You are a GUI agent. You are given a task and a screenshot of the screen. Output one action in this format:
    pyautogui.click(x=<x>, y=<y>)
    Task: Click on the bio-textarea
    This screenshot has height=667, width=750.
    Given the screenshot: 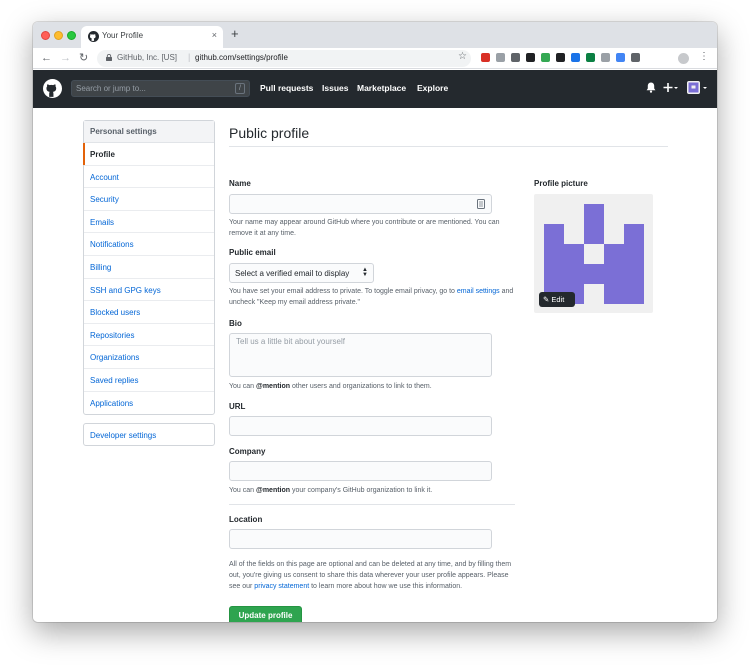 What is the action you would take?
    pyautogui.click(x=360, y=355)
    